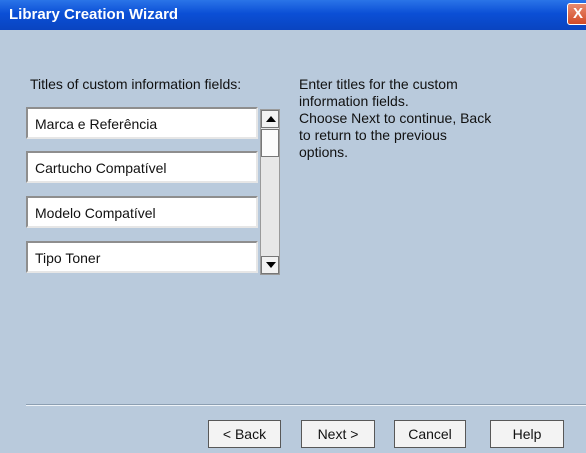 Image resolution: width=586 pixels, height=453 pixels. What do you see at coordinates (244, 434) in the screenshot?
I see `back-button: < Back` at bounding box center [244, 434].